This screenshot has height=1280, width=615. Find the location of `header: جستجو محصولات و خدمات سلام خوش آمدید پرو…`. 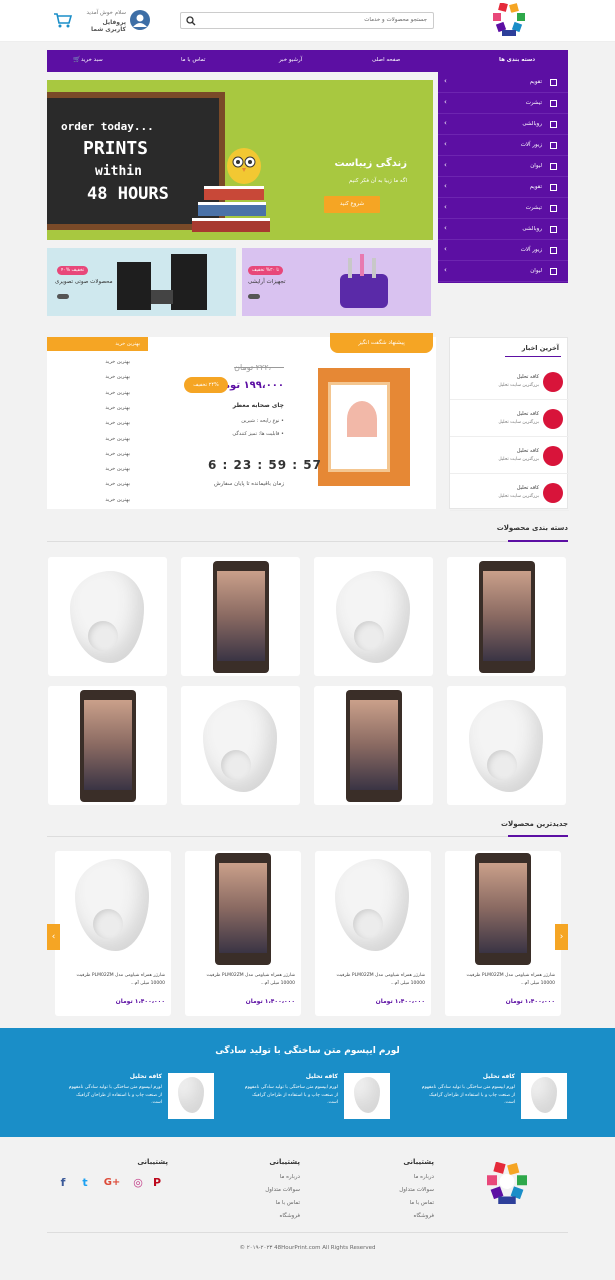

header: جستجو محصولات و خدمات سلام خوش آمدید پرو… is located at coordinates (307, 21).